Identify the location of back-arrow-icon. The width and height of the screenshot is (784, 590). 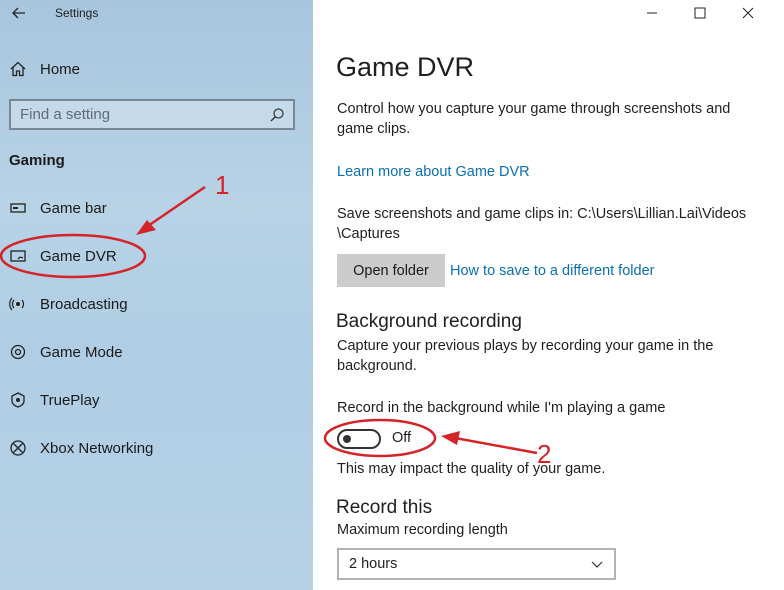
(18, 13).